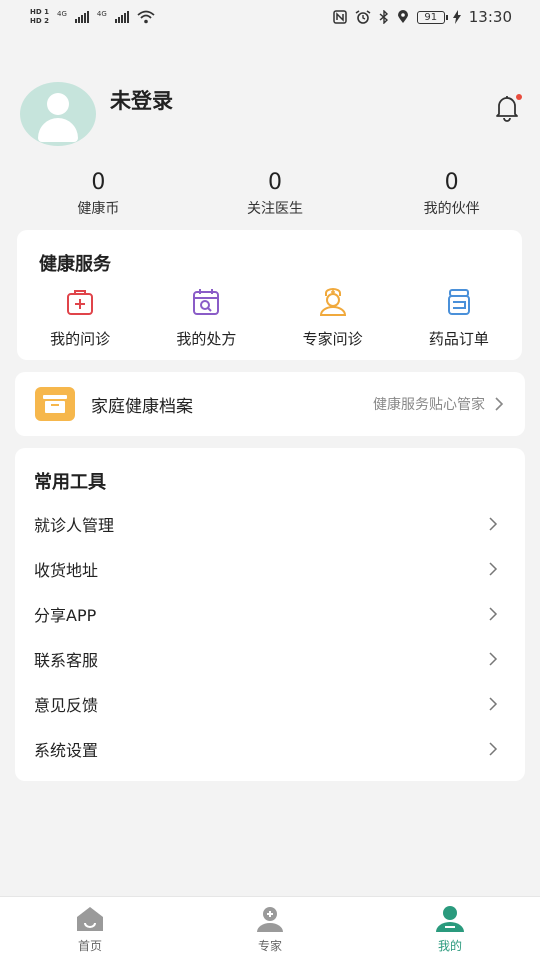 Image resolution: width=540 pixels, height=960 pixels. I want to click on tool-label: 收货地址, so click(66, 570).